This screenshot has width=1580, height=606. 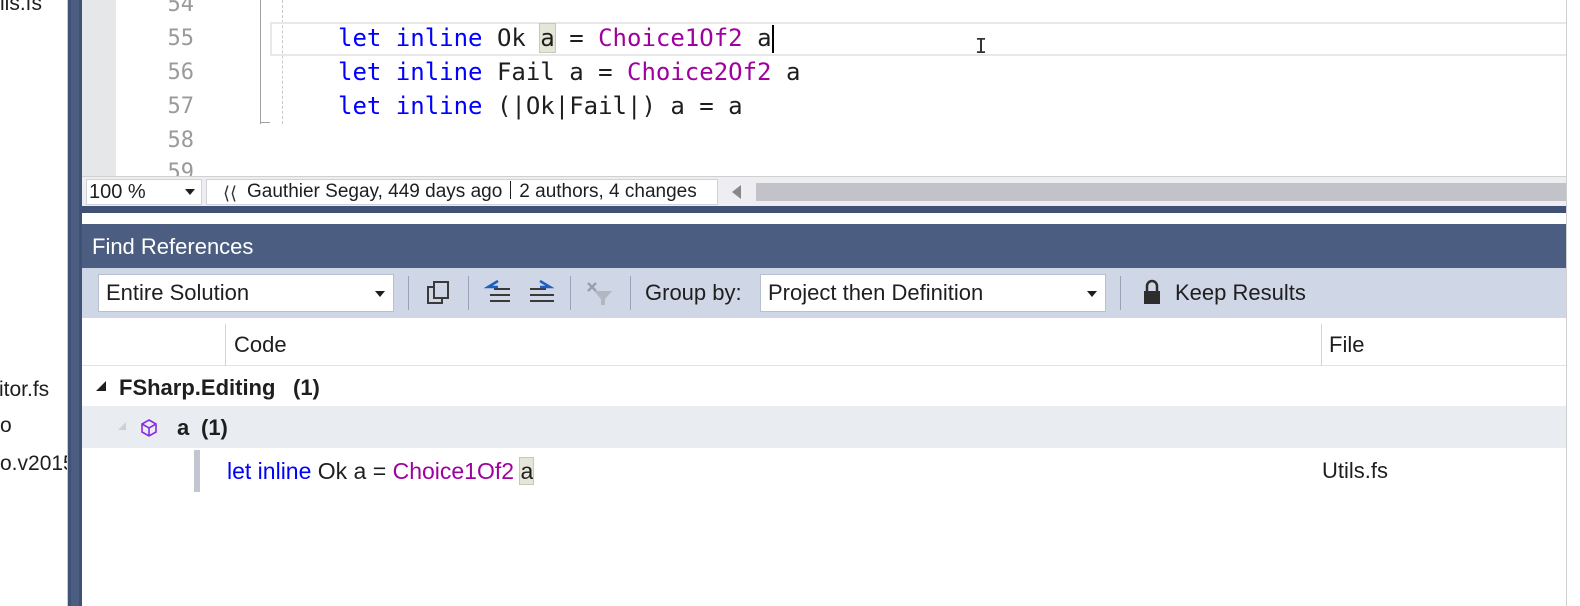 What do you see at coordinates (24, 390) in the screenshot?
I see `solution-item: itor.fs` at bounding box center [24, 390].